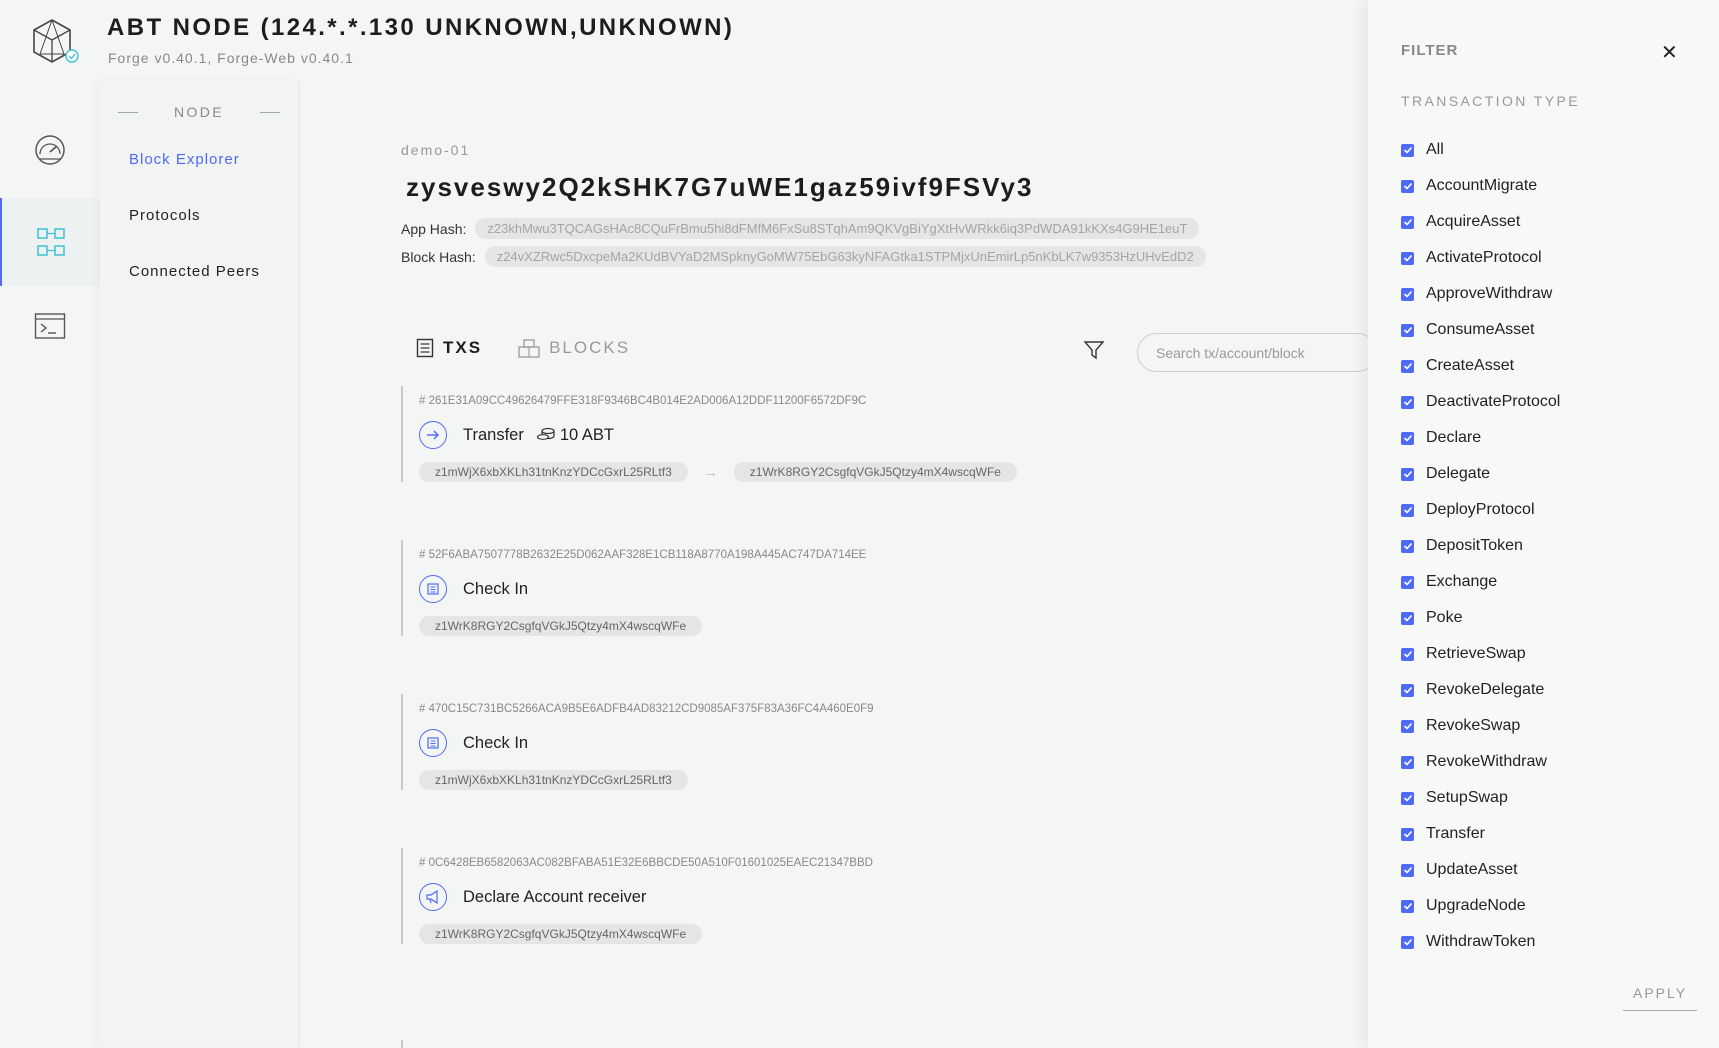 The image size is (1719, 1048). What do you see at coordinates (1459, 870) in the screenshot?
I see `filter-option-updateasset: UpdateAsset` at bounding box center [1459, 870].